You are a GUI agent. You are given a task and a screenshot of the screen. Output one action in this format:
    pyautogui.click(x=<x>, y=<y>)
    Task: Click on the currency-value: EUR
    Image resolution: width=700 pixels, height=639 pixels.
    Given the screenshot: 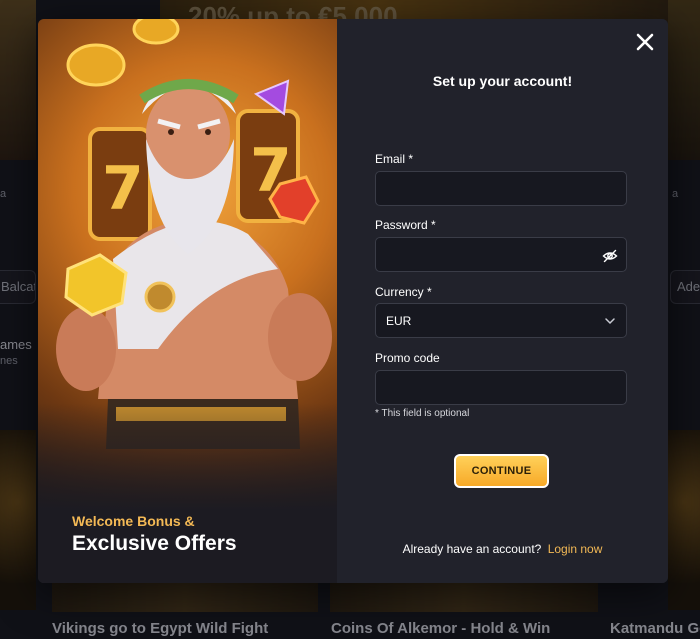 What is the action you would take?
    pyautogui.click(x=399, y=320)
    